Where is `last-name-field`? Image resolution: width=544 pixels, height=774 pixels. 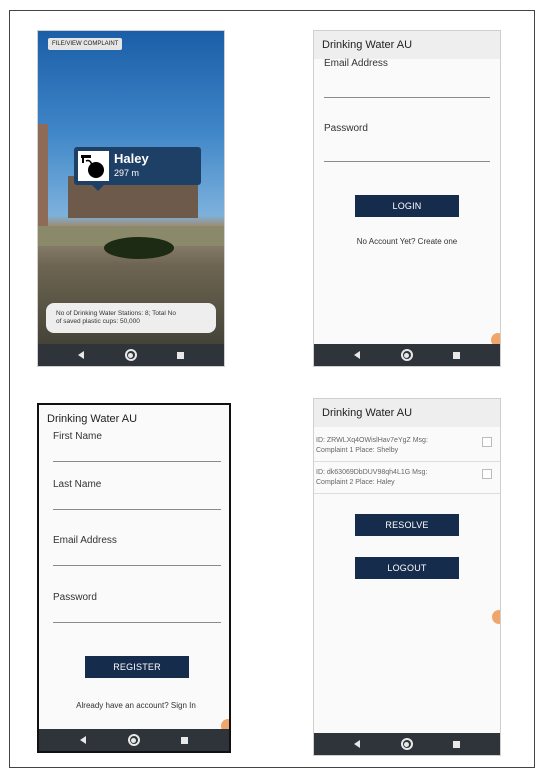
last-name-field is located at coordinates (137, 509).